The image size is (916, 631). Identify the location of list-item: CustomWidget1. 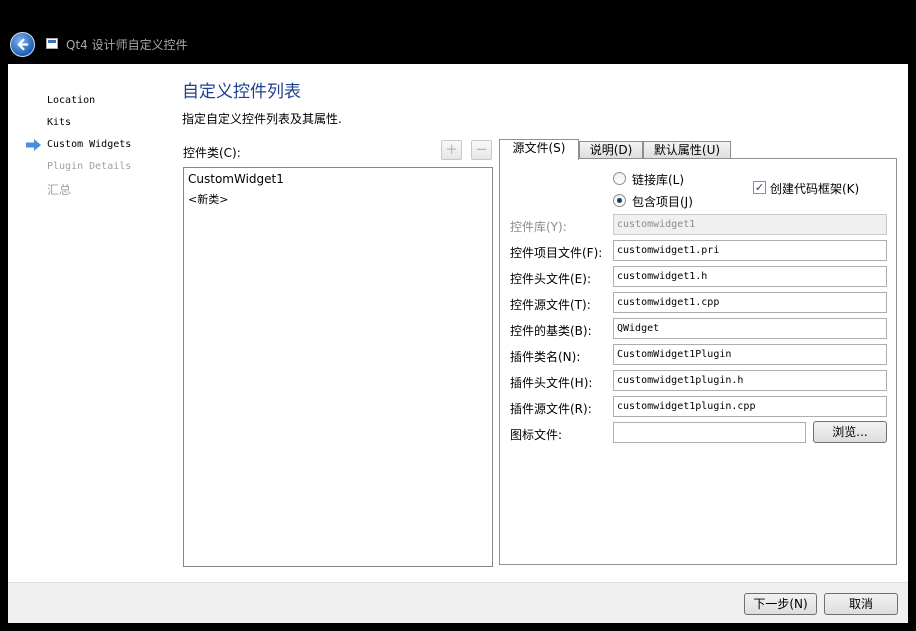
(236, 179).